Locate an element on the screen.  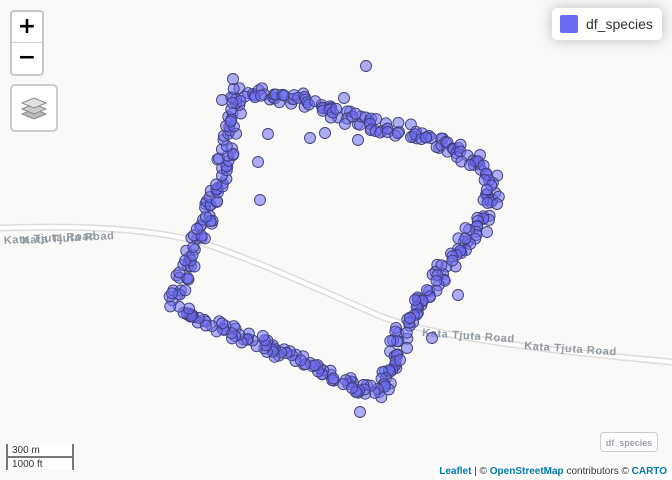
carto-link: CARTO is located at coordinates (649, 471).